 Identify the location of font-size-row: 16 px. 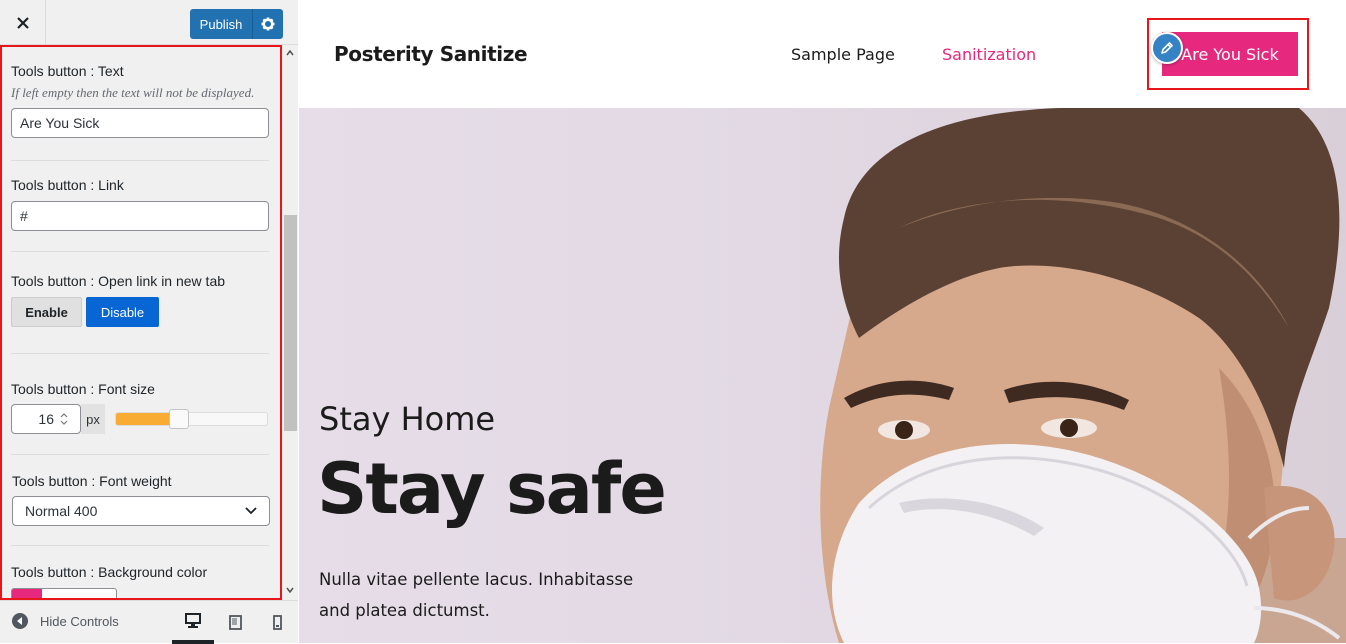
(140, 419).